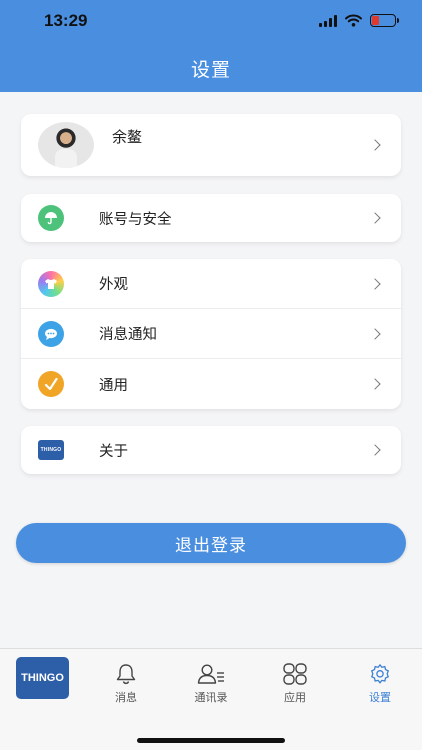 The width and height of the screenshot is (422, 750). Describe the element at coordinates (51, 384) in the screenshot. I see `check-icon` at that location.